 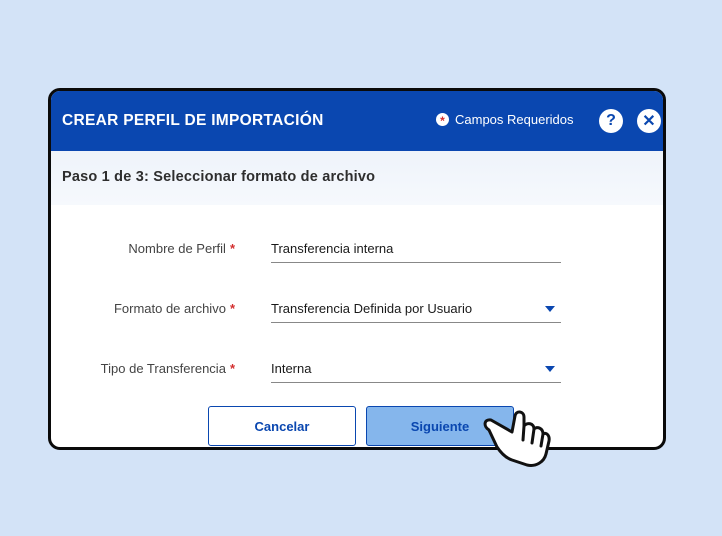 I want to click on required-fields-note: * Campos Requeridos, so click(x=505, y=119).